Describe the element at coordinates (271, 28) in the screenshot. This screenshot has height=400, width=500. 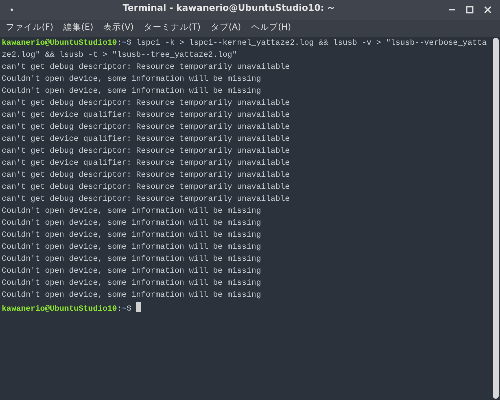
I see `menu-item: ヘルプ(H)` at that location.